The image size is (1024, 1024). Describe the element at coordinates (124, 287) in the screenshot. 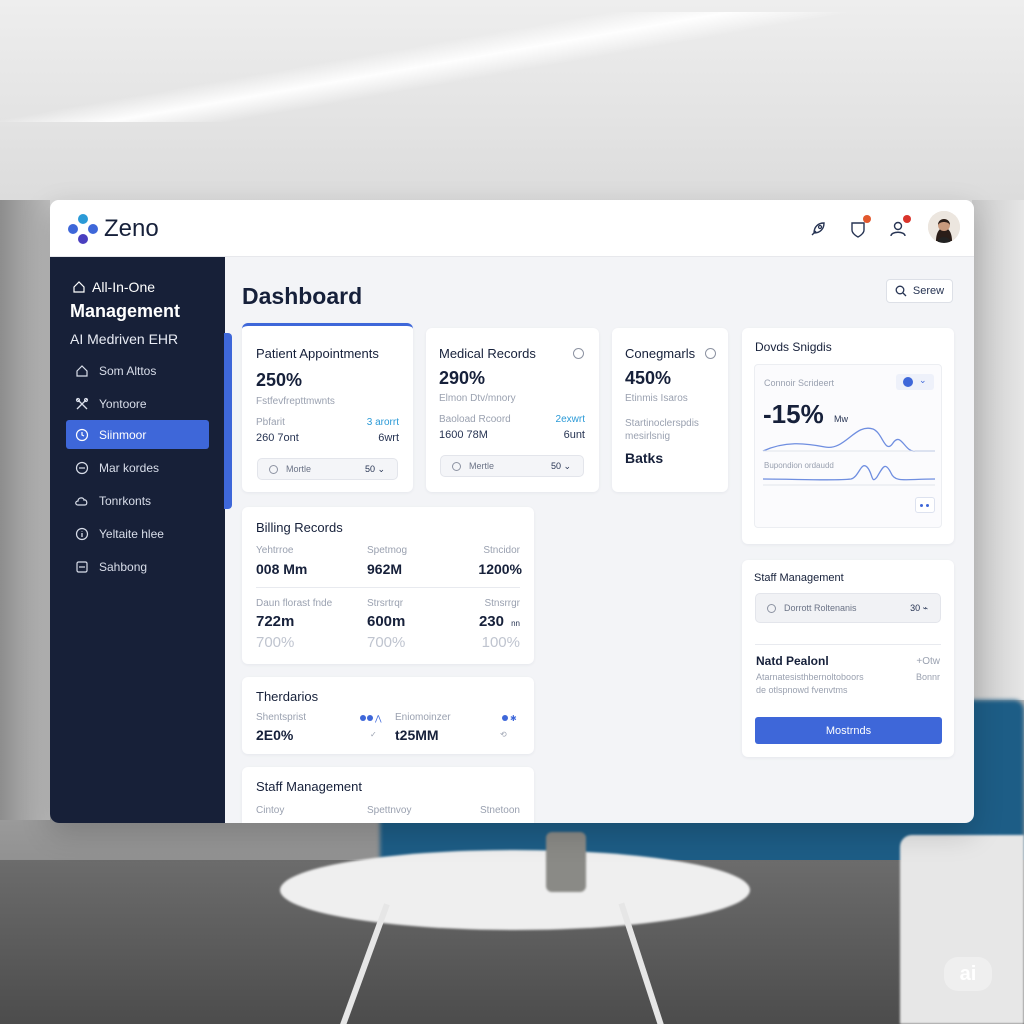

I see `sidebar-eyebrow-label: All-In-One` at that location.